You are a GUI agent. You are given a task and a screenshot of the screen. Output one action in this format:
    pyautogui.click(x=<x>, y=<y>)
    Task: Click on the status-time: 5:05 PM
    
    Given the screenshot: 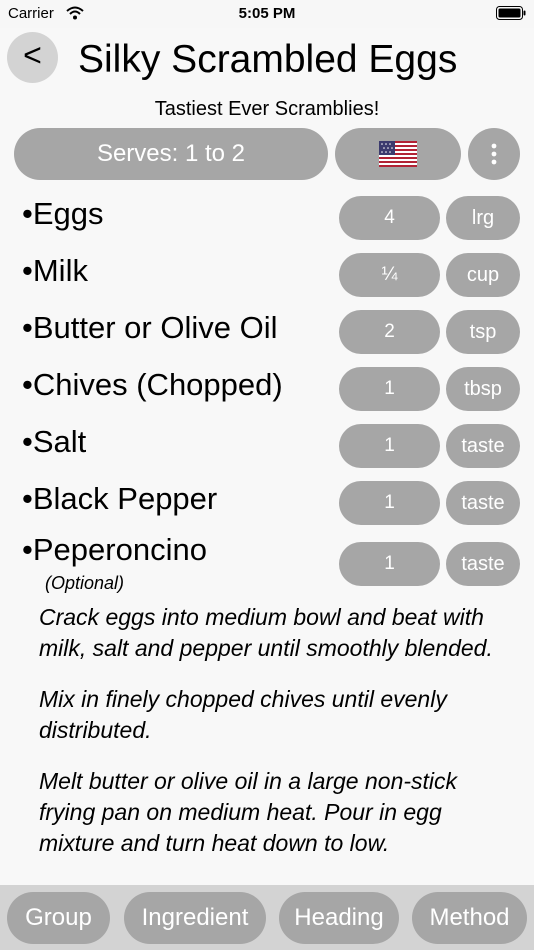 What is the action you would take?
    pyautogui.click(x=267, y=13)
    